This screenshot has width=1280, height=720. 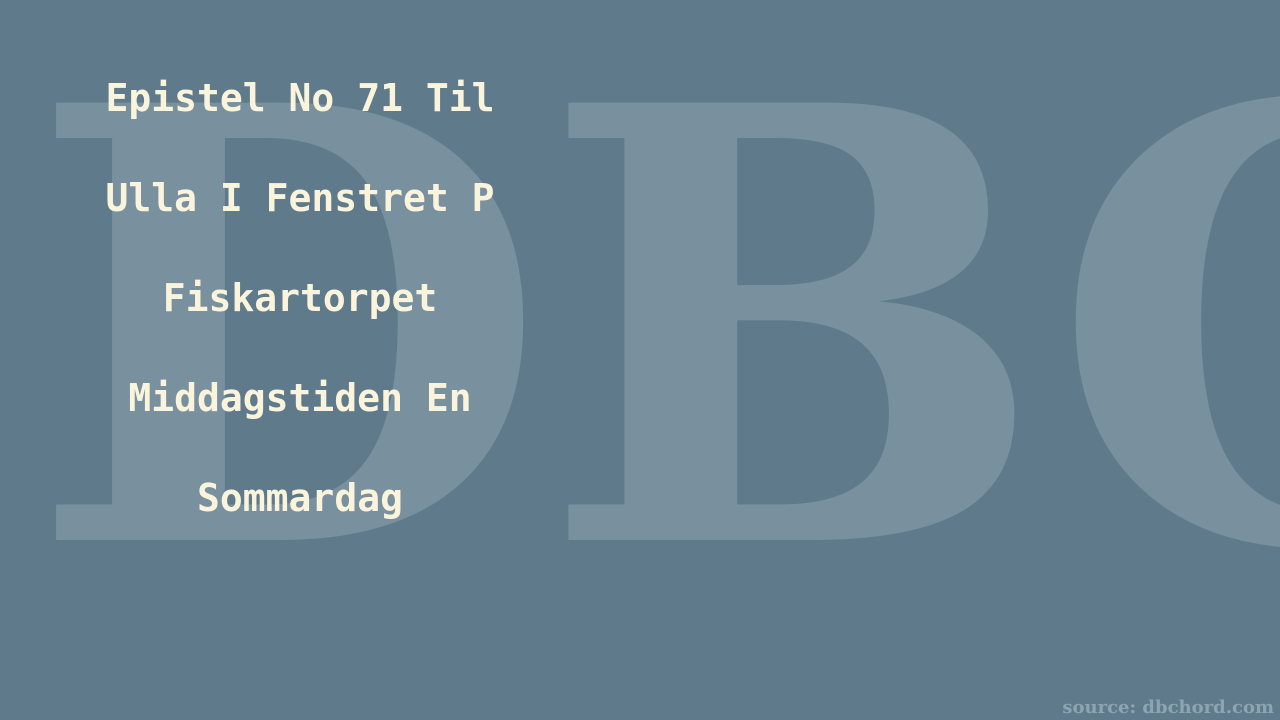 What do you see at coordinates (1168, 707) in the screenshot?
I see `source-credit: source: dbchord.com` at bounding box center [1168, 707].